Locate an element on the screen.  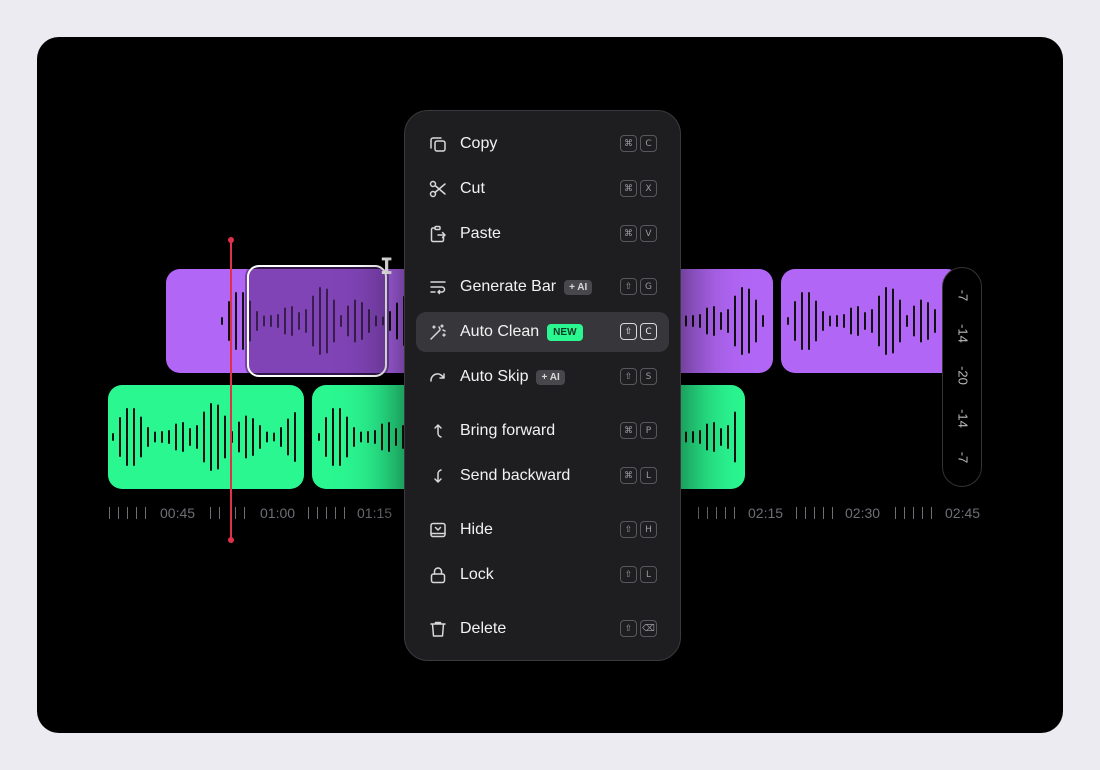
volume-db-scale: -7 -14 -20 -14 -7 is located at coordinates (962, 377).